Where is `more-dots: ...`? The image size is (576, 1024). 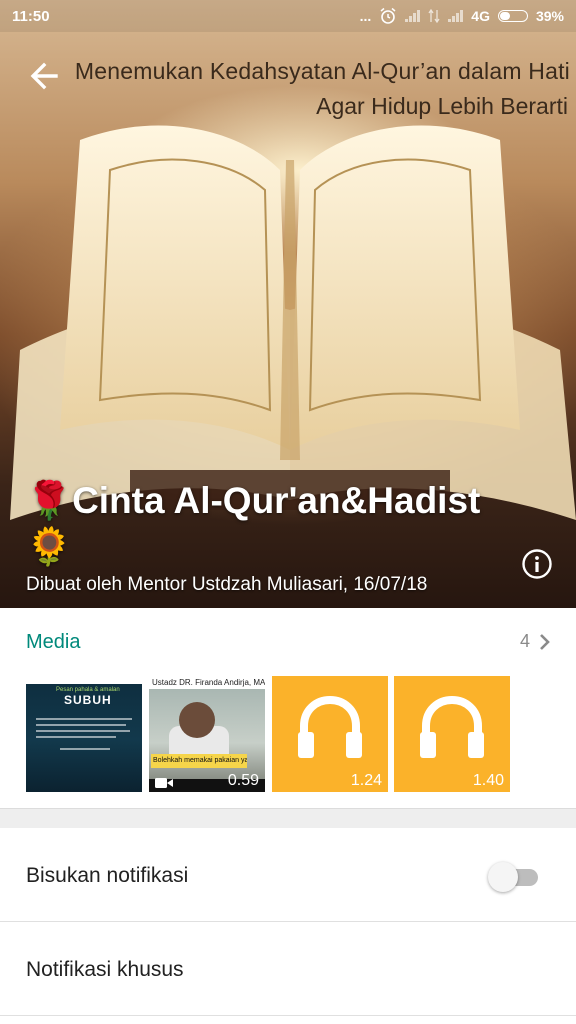 more-dots: ... is located at coordinates (365, 16).